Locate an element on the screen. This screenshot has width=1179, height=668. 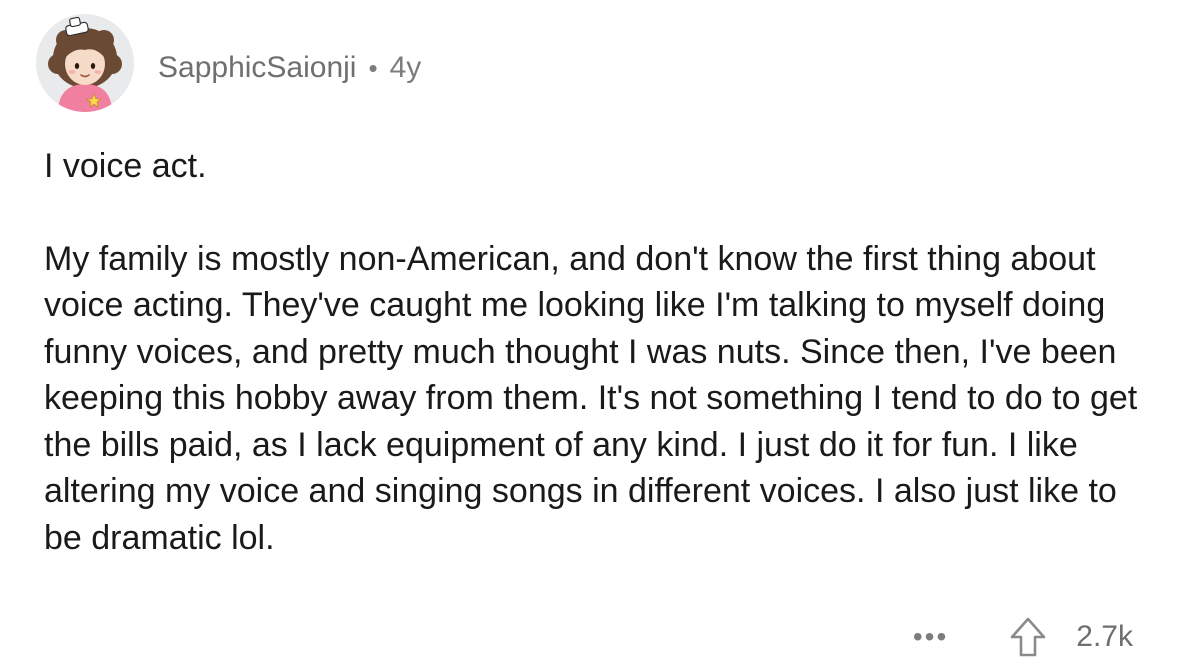
comment-meta: SapphicSaionji • 4y is located at coordinates (289, 68).